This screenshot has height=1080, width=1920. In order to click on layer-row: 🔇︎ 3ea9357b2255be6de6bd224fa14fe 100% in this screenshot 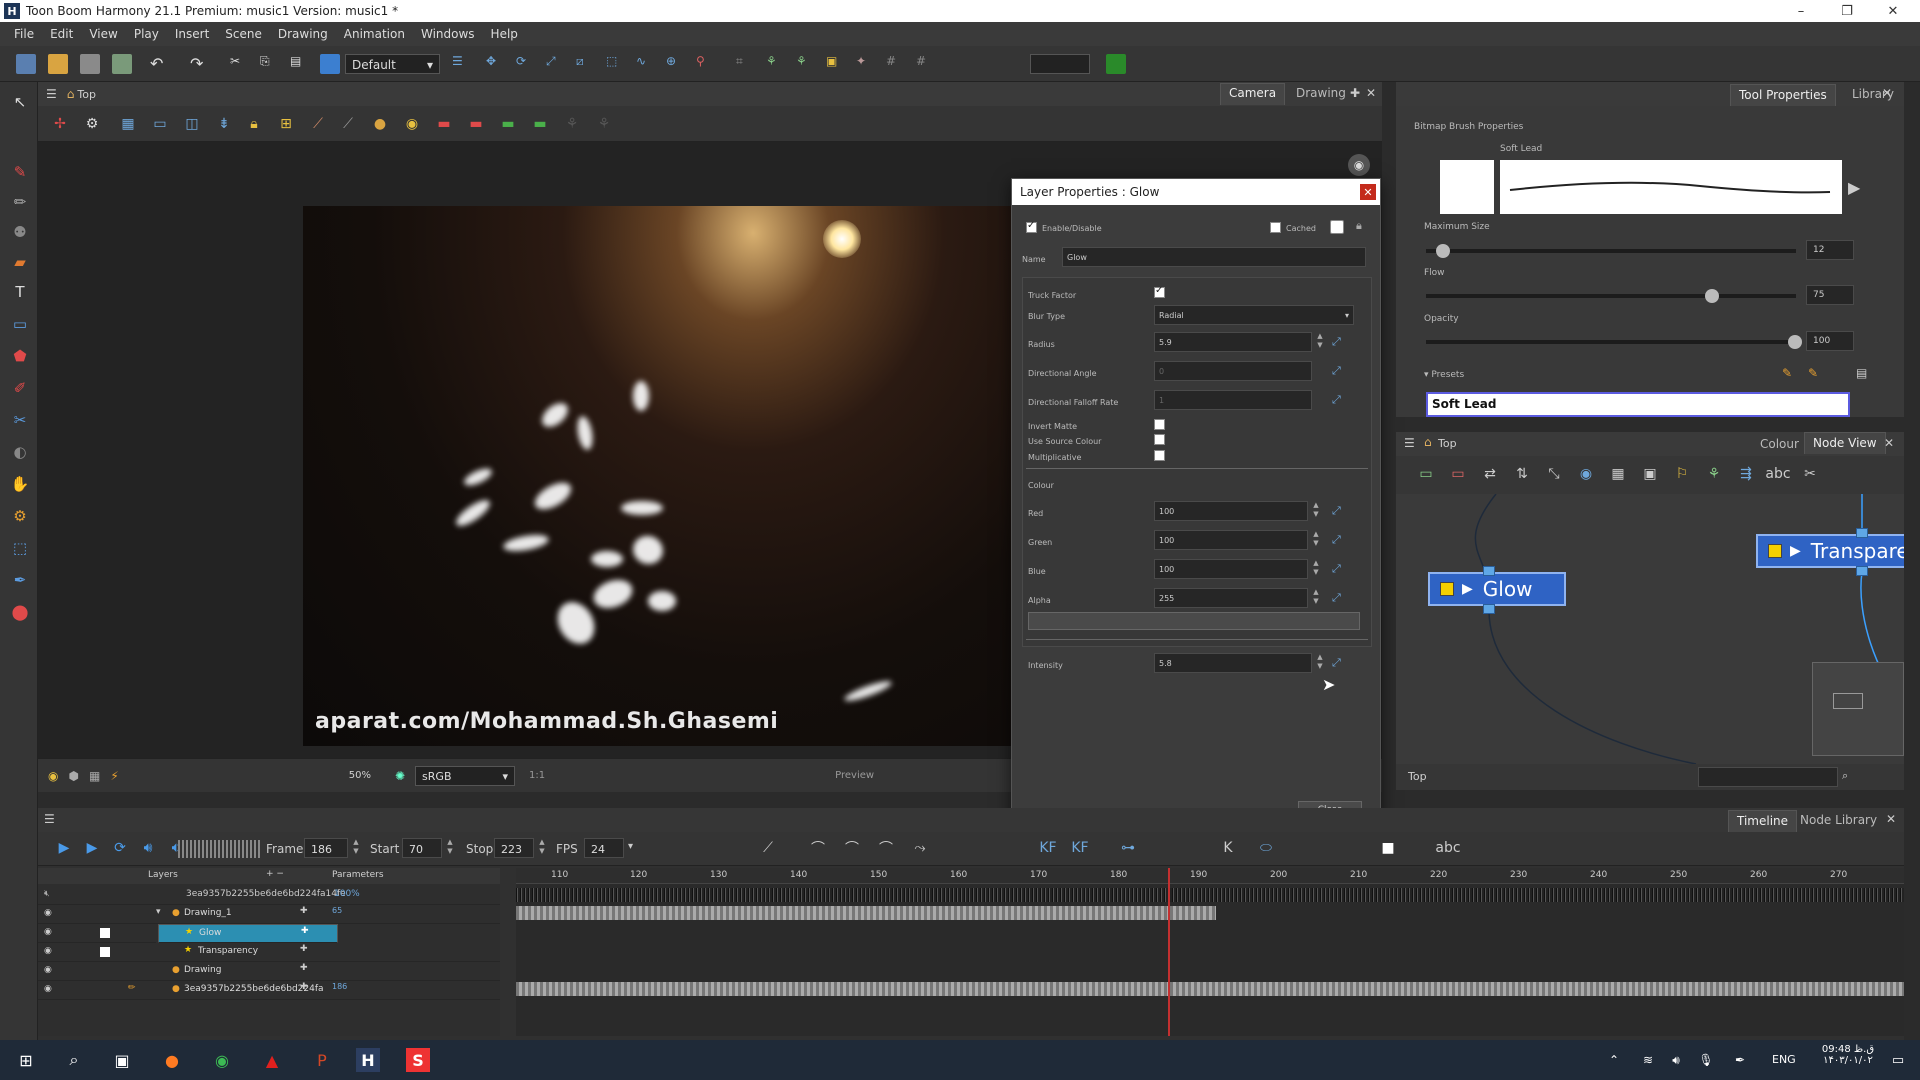, I will do `click(269, 895)`.